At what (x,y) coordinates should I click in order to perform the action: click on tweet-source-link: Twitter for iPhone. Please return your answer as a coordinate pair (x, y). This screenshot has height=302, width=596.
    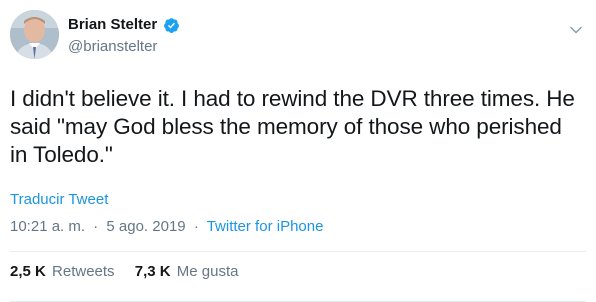
    Looking at the image, I should click on (265, 226).